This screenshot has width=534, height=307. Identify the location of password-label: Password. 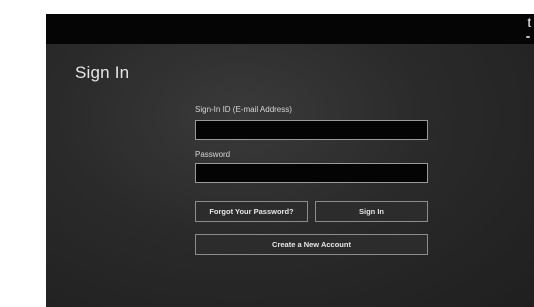
(213, 154).